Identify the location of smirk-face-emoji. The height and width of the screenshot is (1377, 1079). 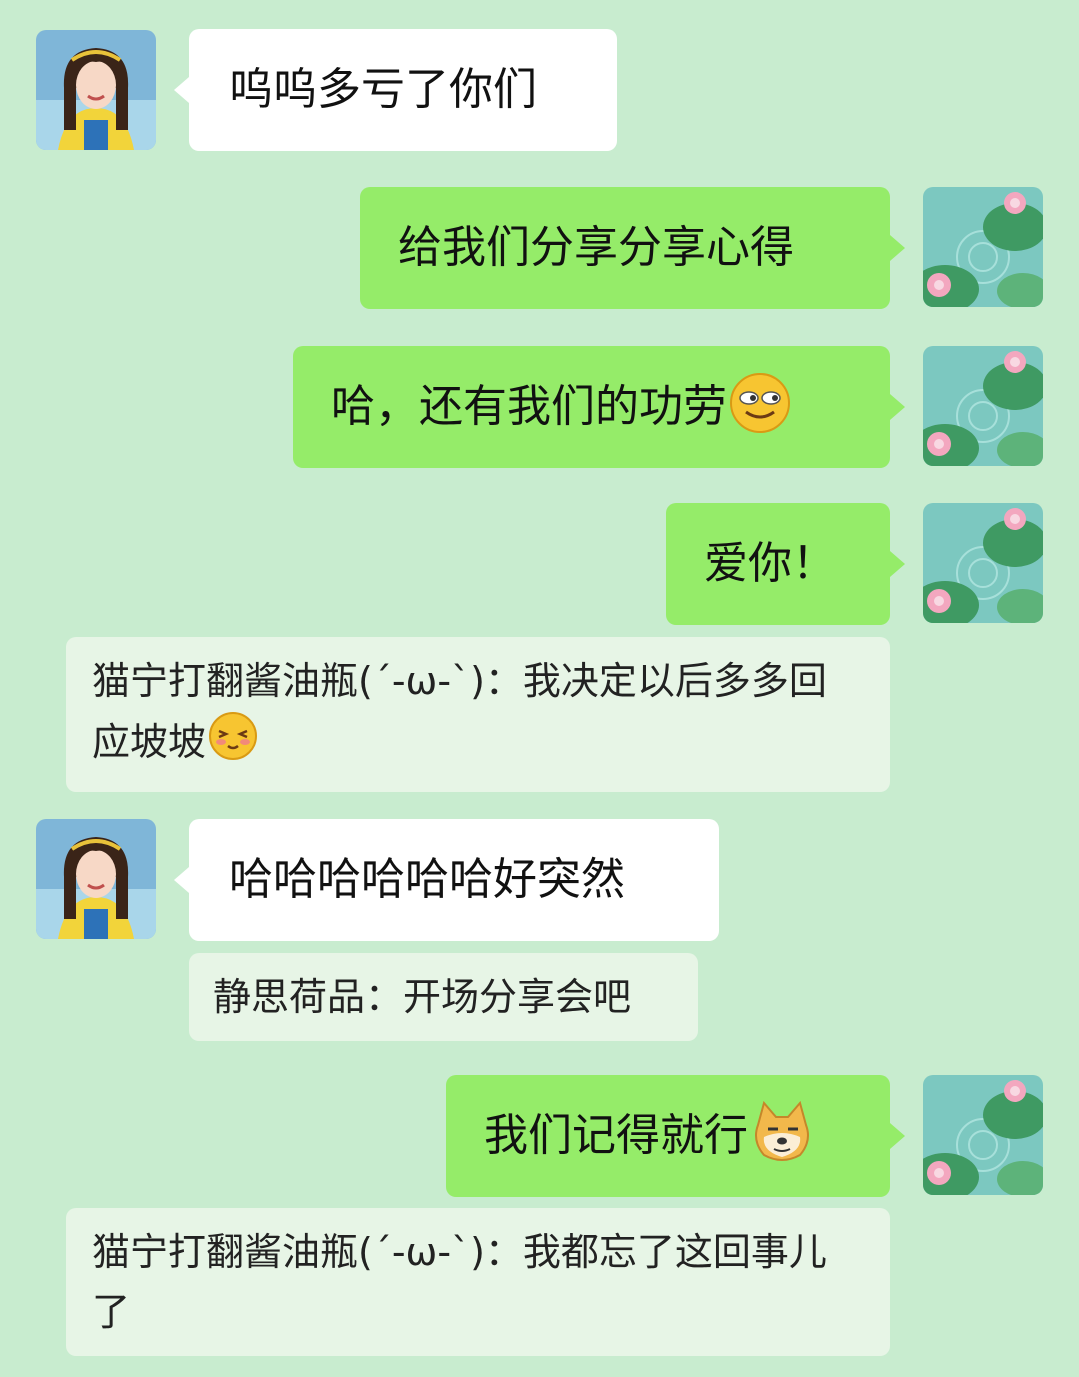
(760, 407).